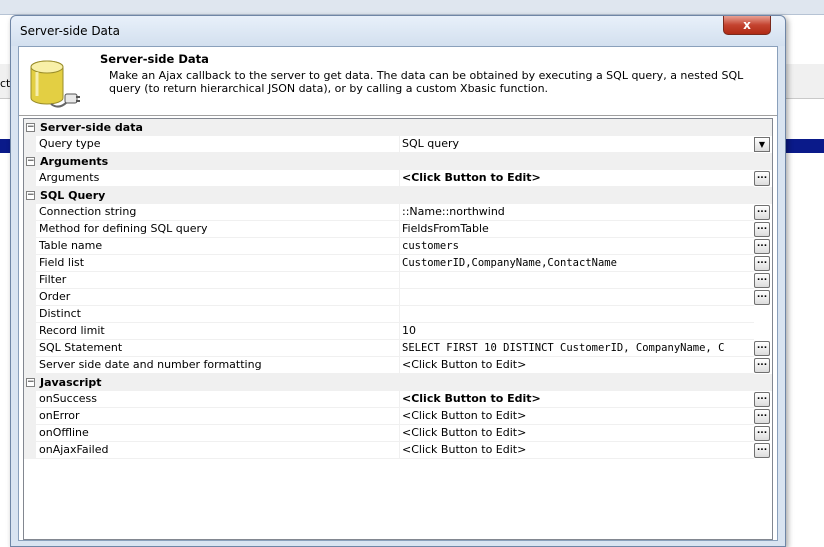  What do you see at coordinates (218, 416) in the screenshot?
I see `property-name: onError` at bounding box center [218, 416].